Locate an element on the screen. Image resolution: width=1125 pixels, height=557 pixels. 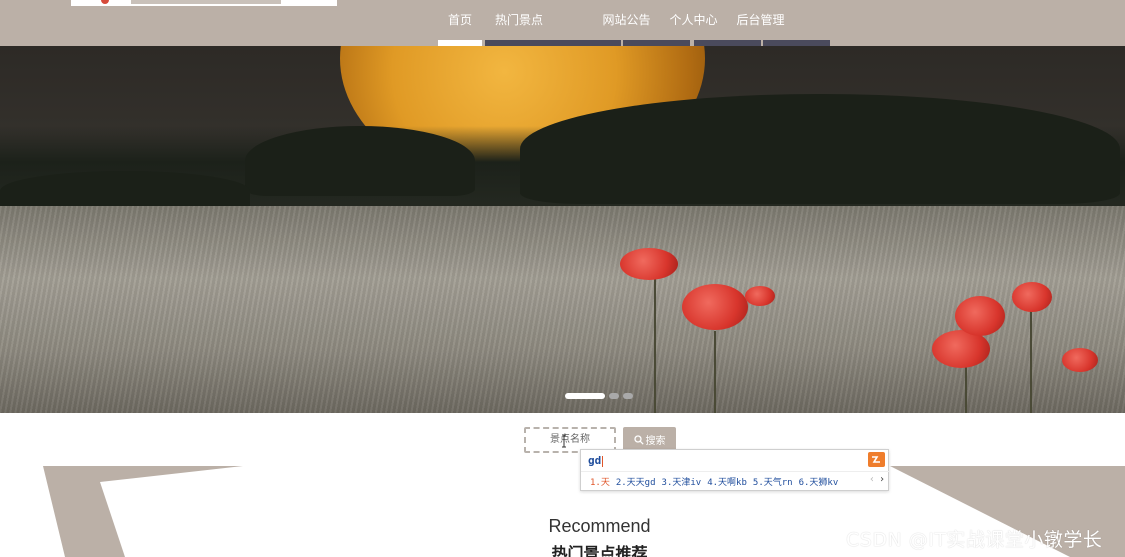
site-header: 首页 热门景点 网站公告 个人中心 后台管理 is located at coordinates (562, 23).